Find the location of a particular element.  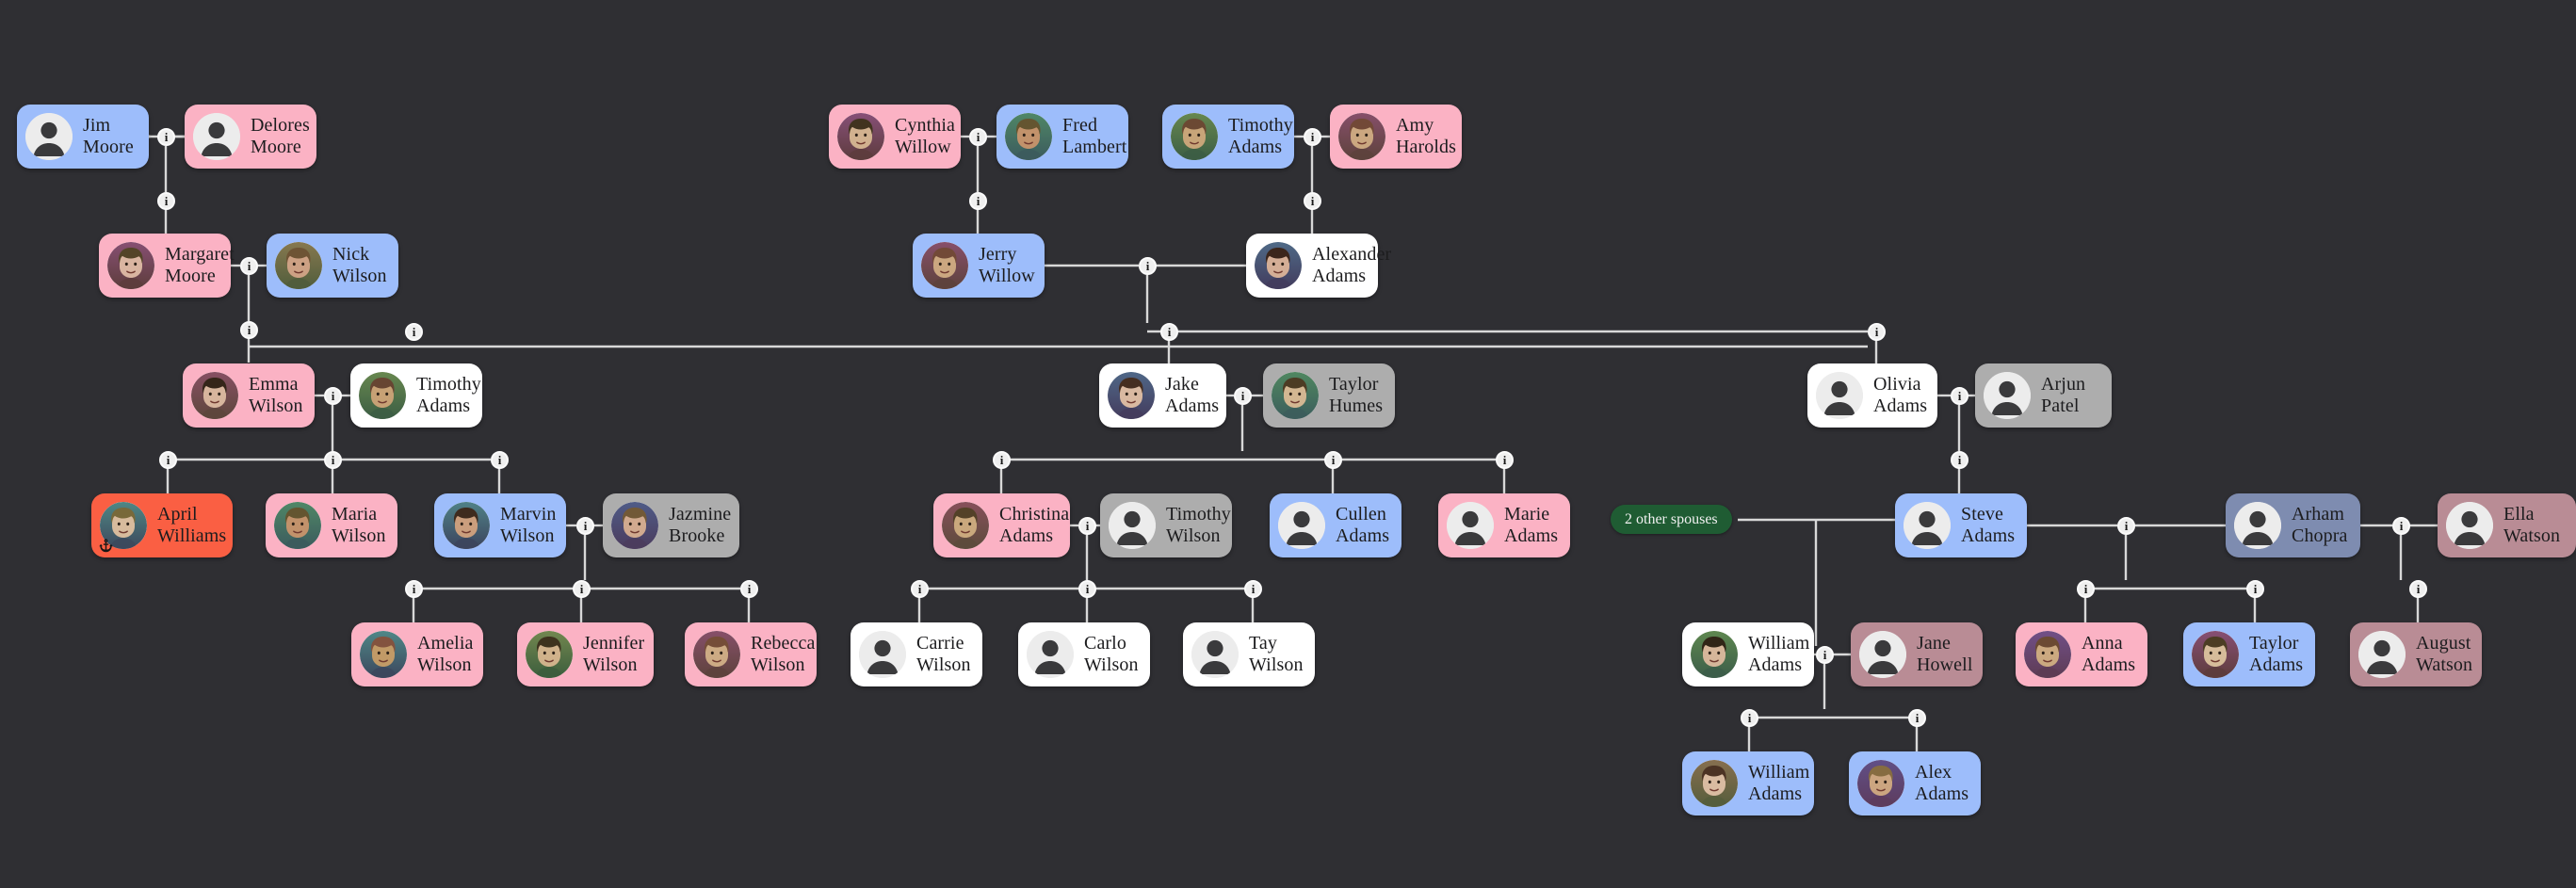

person-card-ella_watson: Ella Watson is located at coordinates (2507, 525).